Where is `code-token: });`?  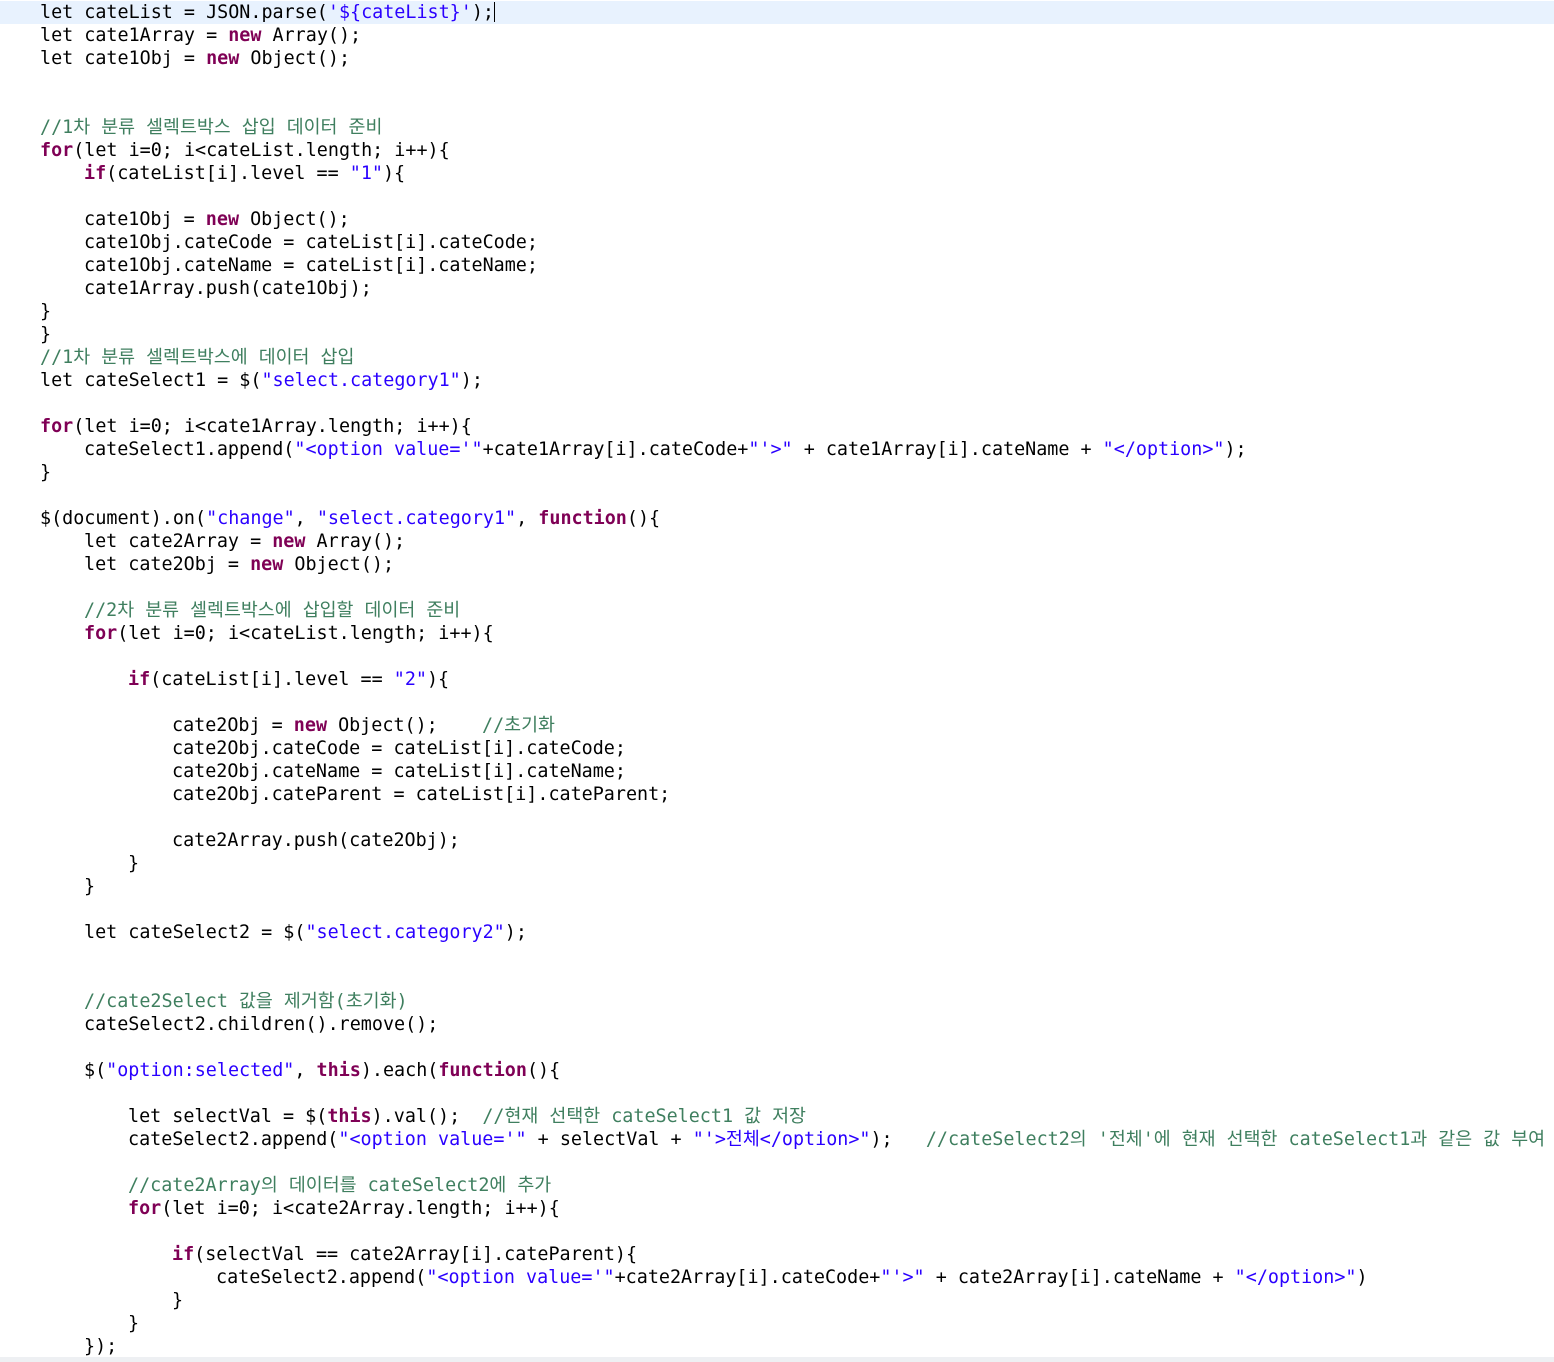
code-token: }); is located at coordinates (101, 1346).